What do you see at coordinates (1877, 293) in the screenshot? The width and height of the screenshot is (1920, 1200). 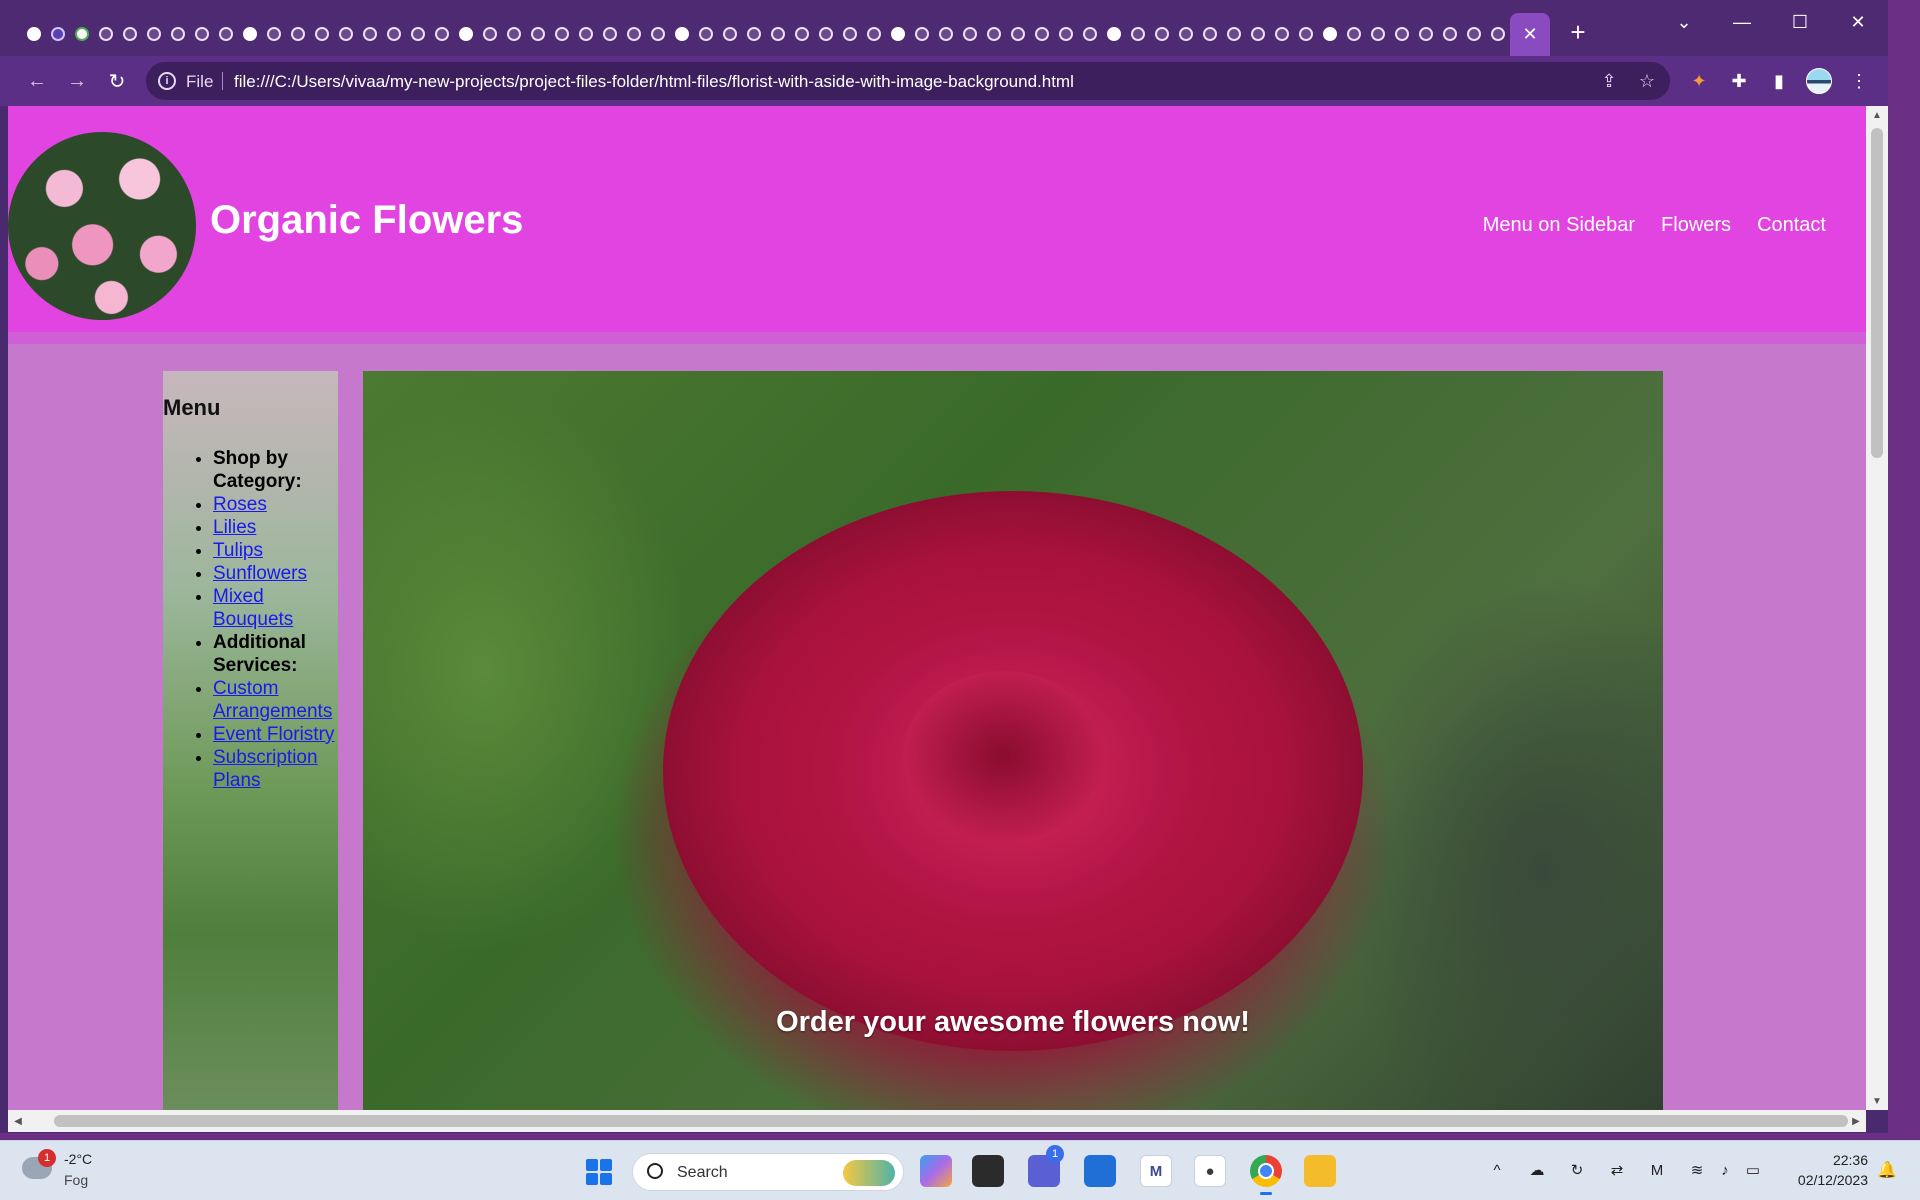 I see `vertical-scroll-thumb` at bounding box center [1877, 293].